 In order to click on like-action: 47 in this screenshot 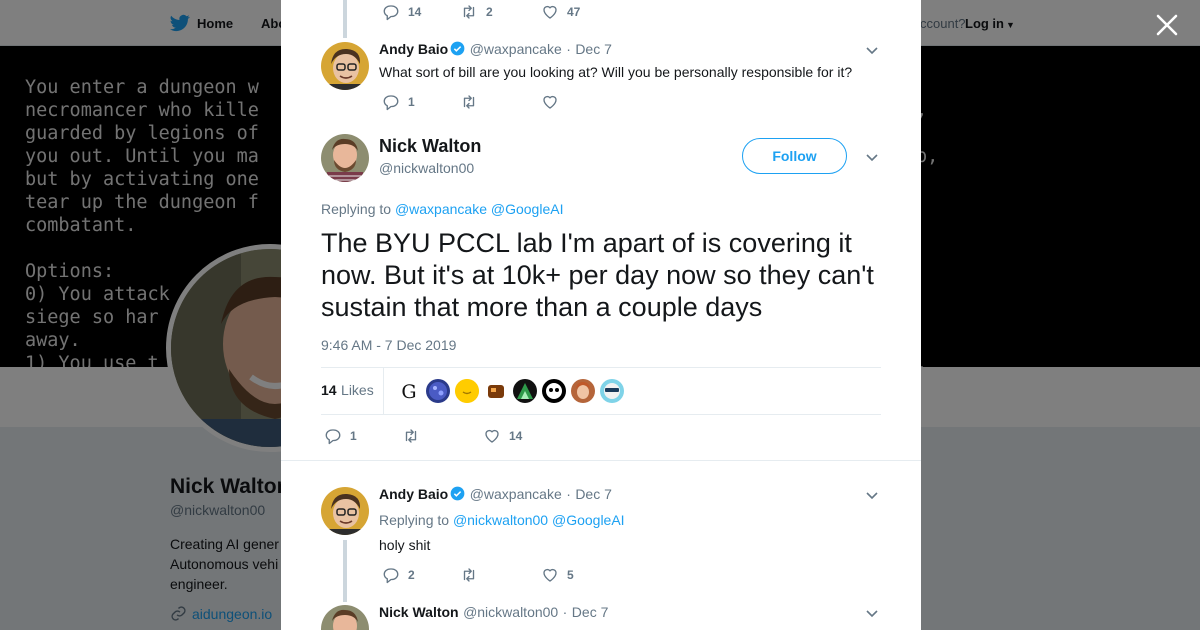, I will do `click(560, 12)`.